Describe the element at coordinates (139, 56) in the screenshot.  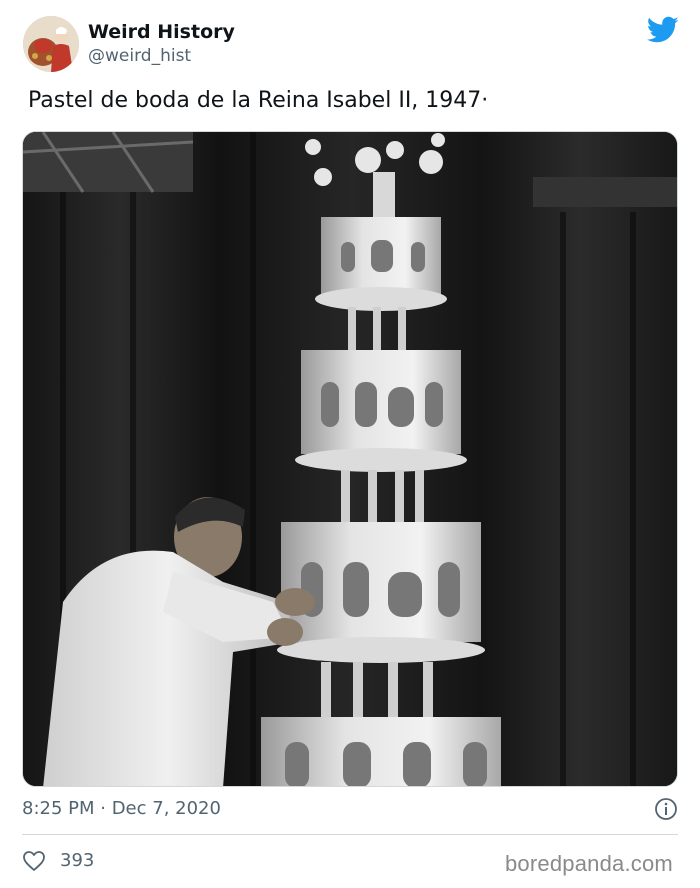
I see `author-handle: @weird_hist` at that location.